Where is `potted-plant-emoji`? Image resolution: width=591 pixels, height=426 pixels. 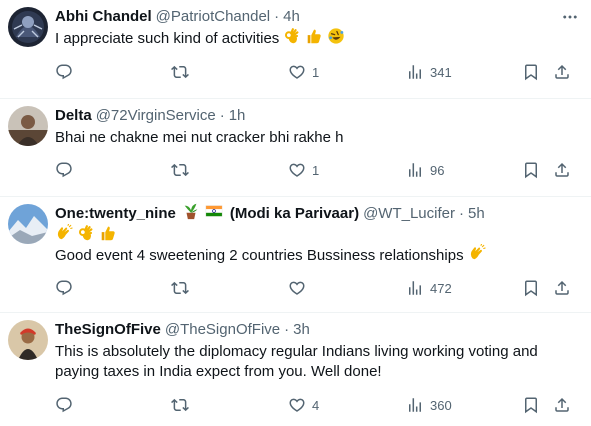
potted-plant-emoji is located at coordinates (191, 214).